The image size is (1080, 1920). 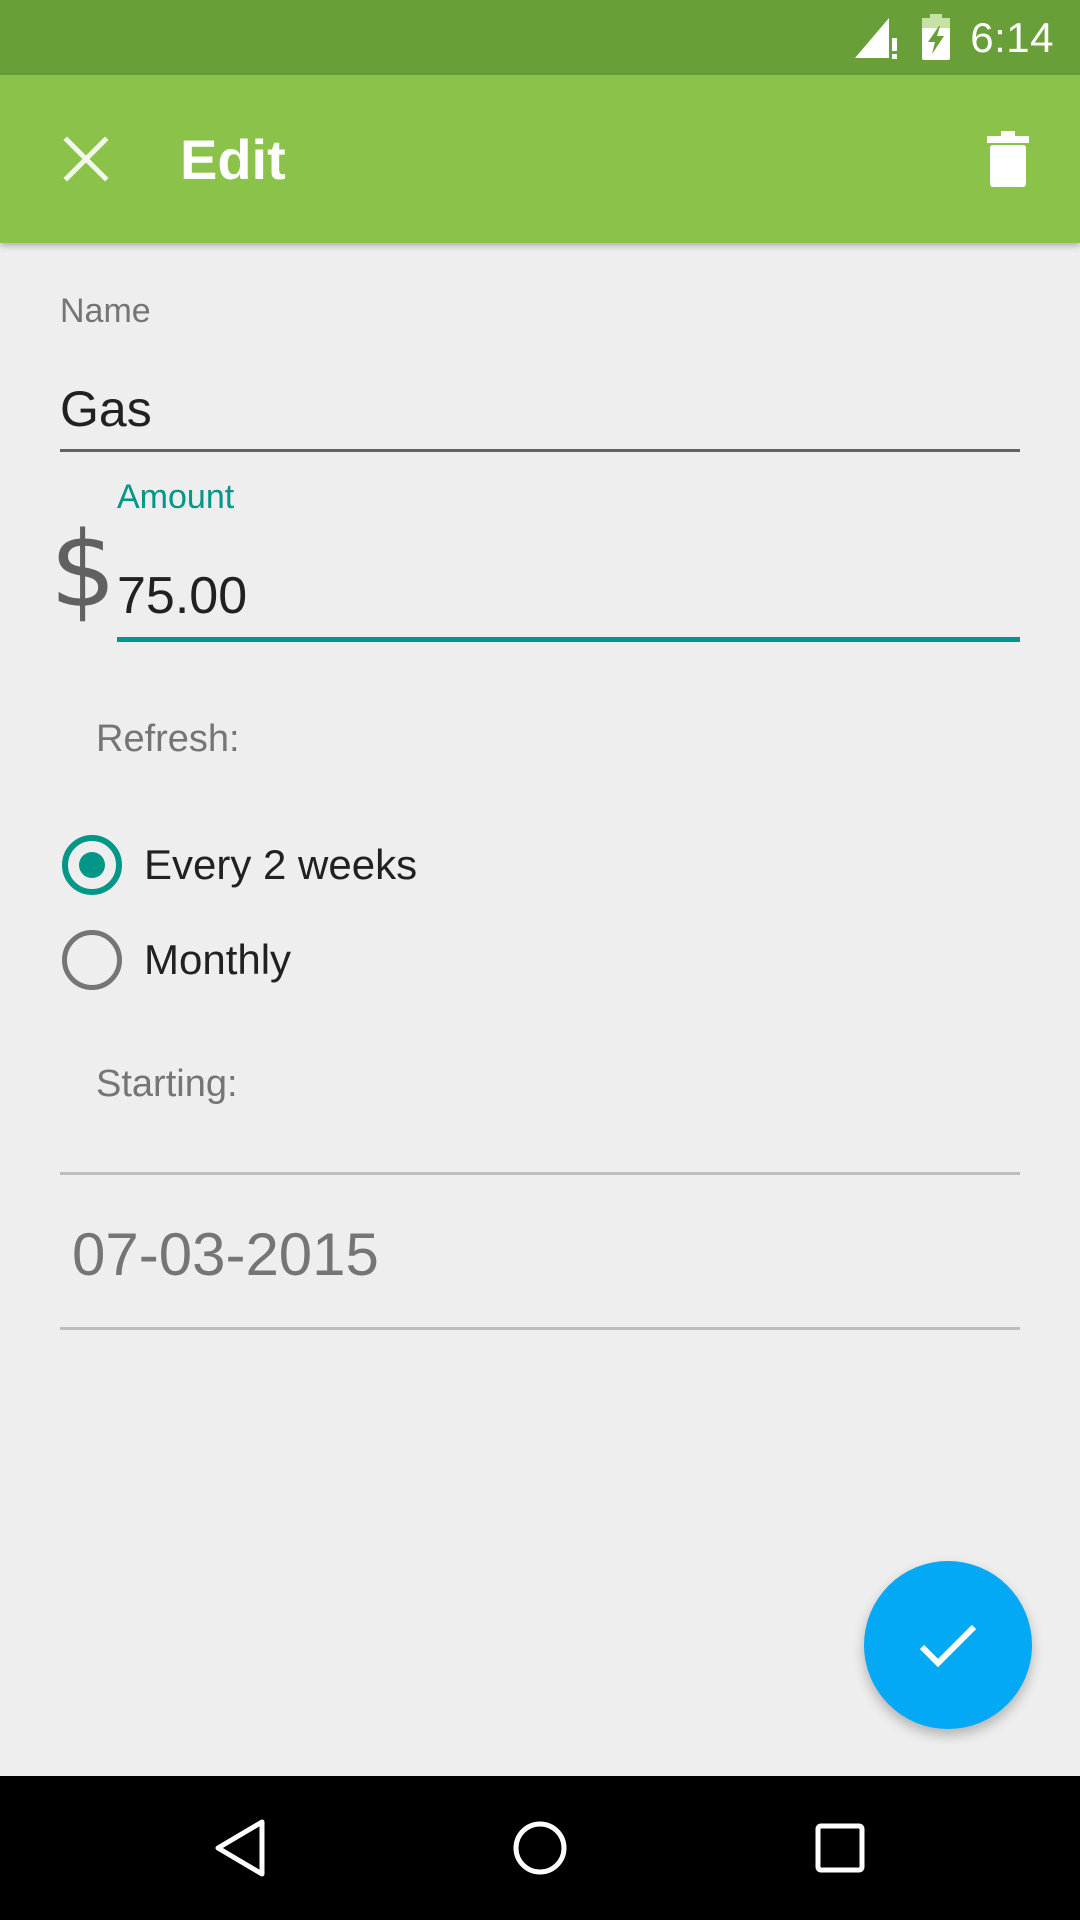 What do you see at coordinates (876, 38) in the screenshot?
I see `signal-alert-icon` at bounding box center [876, 38].